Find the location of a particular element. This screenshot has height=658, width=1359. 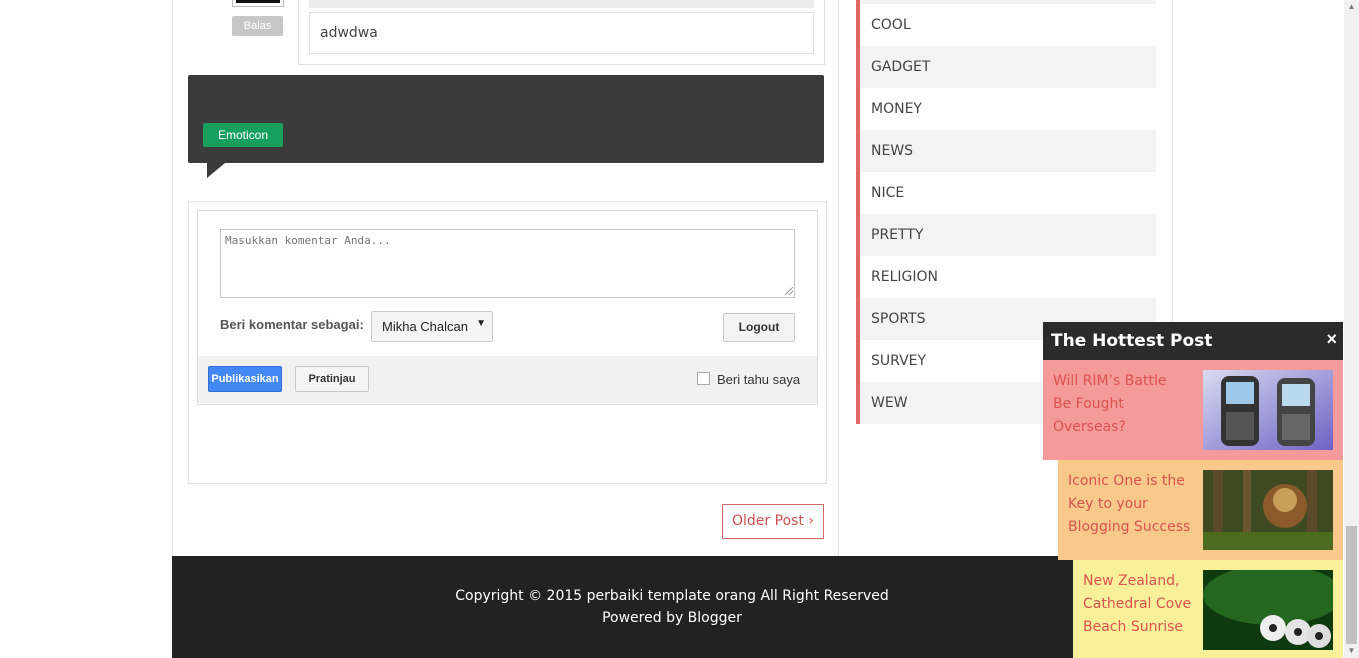

label-link: NICE is located at coordinates (1008, 193).